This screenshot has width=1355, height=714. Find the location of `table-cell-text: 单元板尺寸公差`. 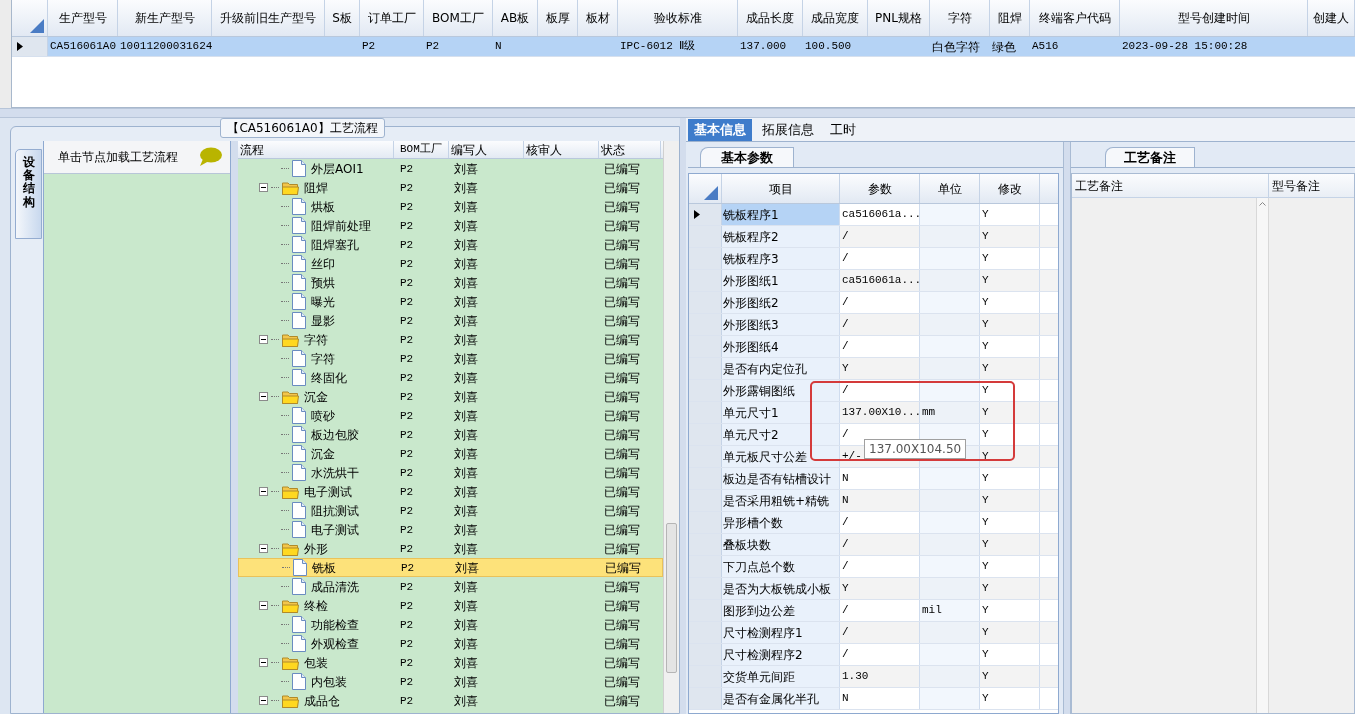

table-cell-text: 单元板尺寸公差 is located at coordinates (765, 457).